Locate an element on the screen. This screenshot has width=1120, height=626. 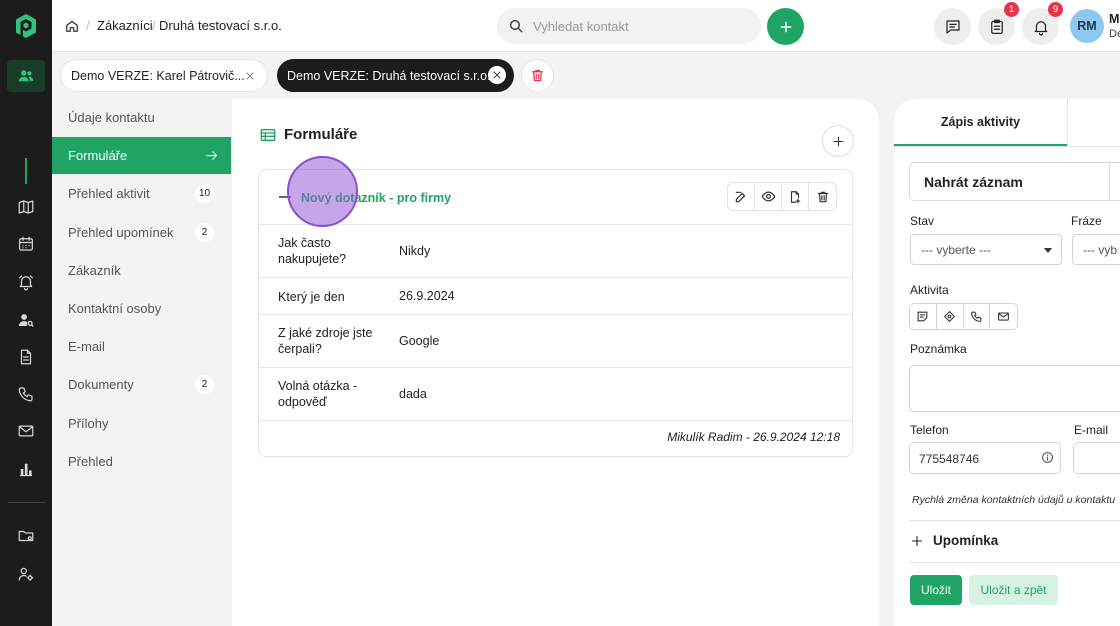
add-form-button is located at coordinates (838, 141).